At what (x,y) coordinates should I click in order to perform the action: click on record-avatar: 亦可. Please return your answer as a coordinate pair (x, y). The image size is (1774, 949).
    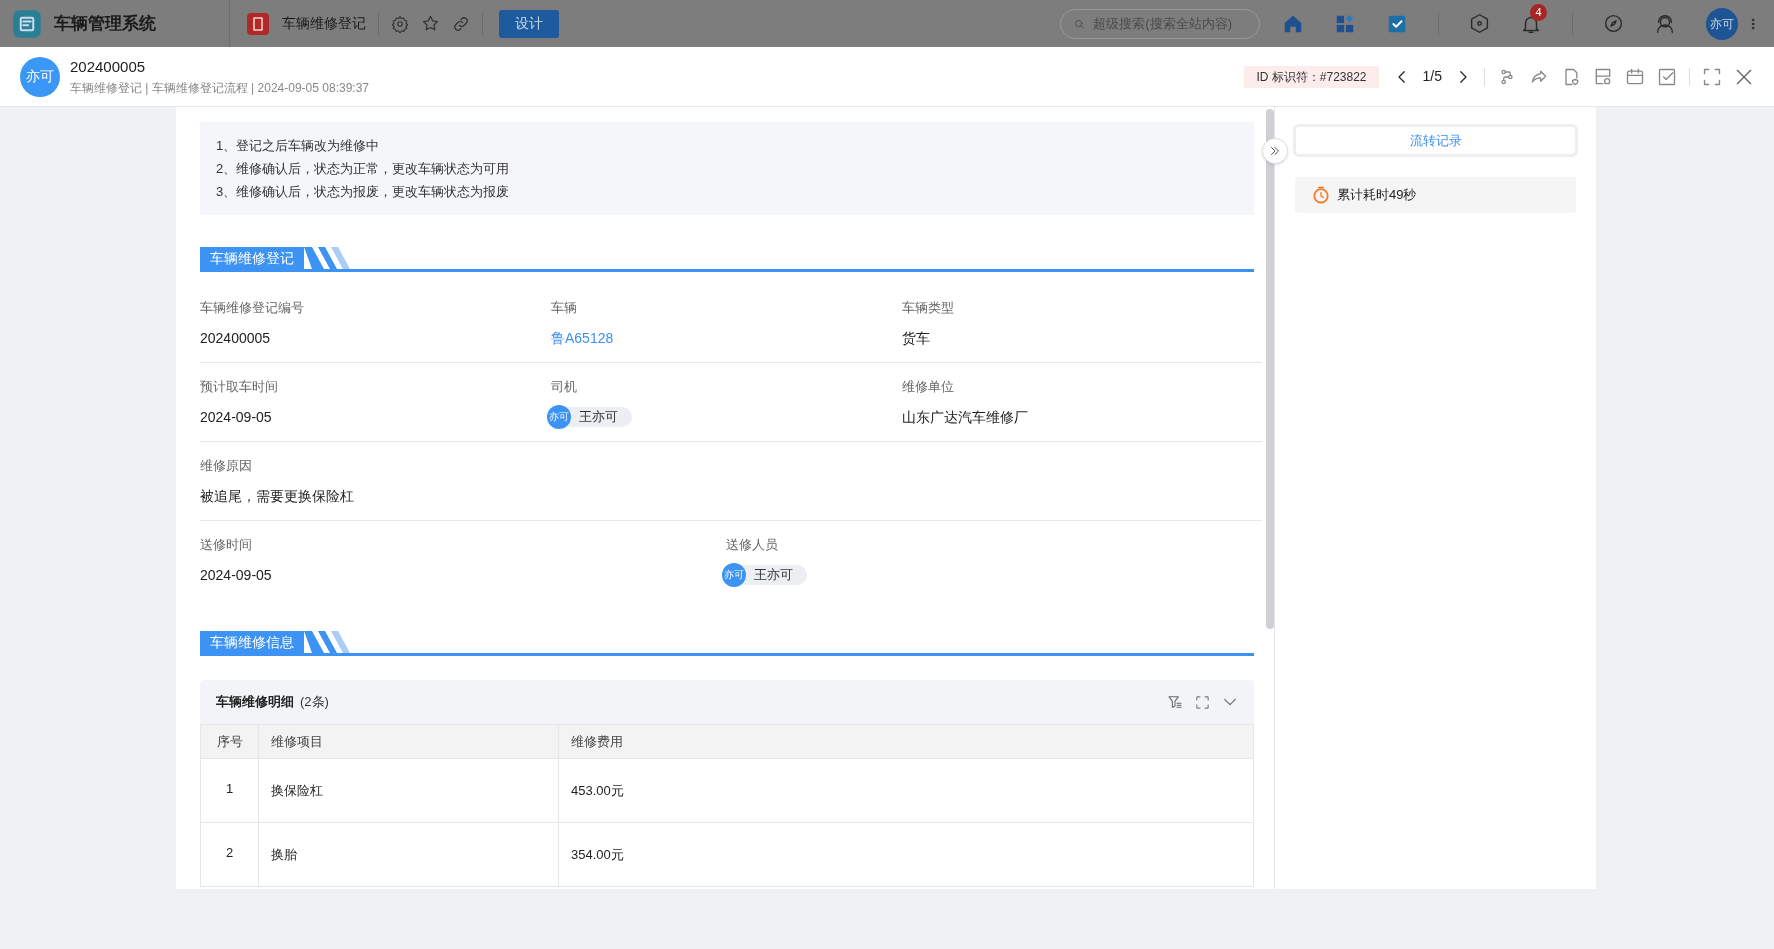
    Looking at the image, I should click on (40, 76).